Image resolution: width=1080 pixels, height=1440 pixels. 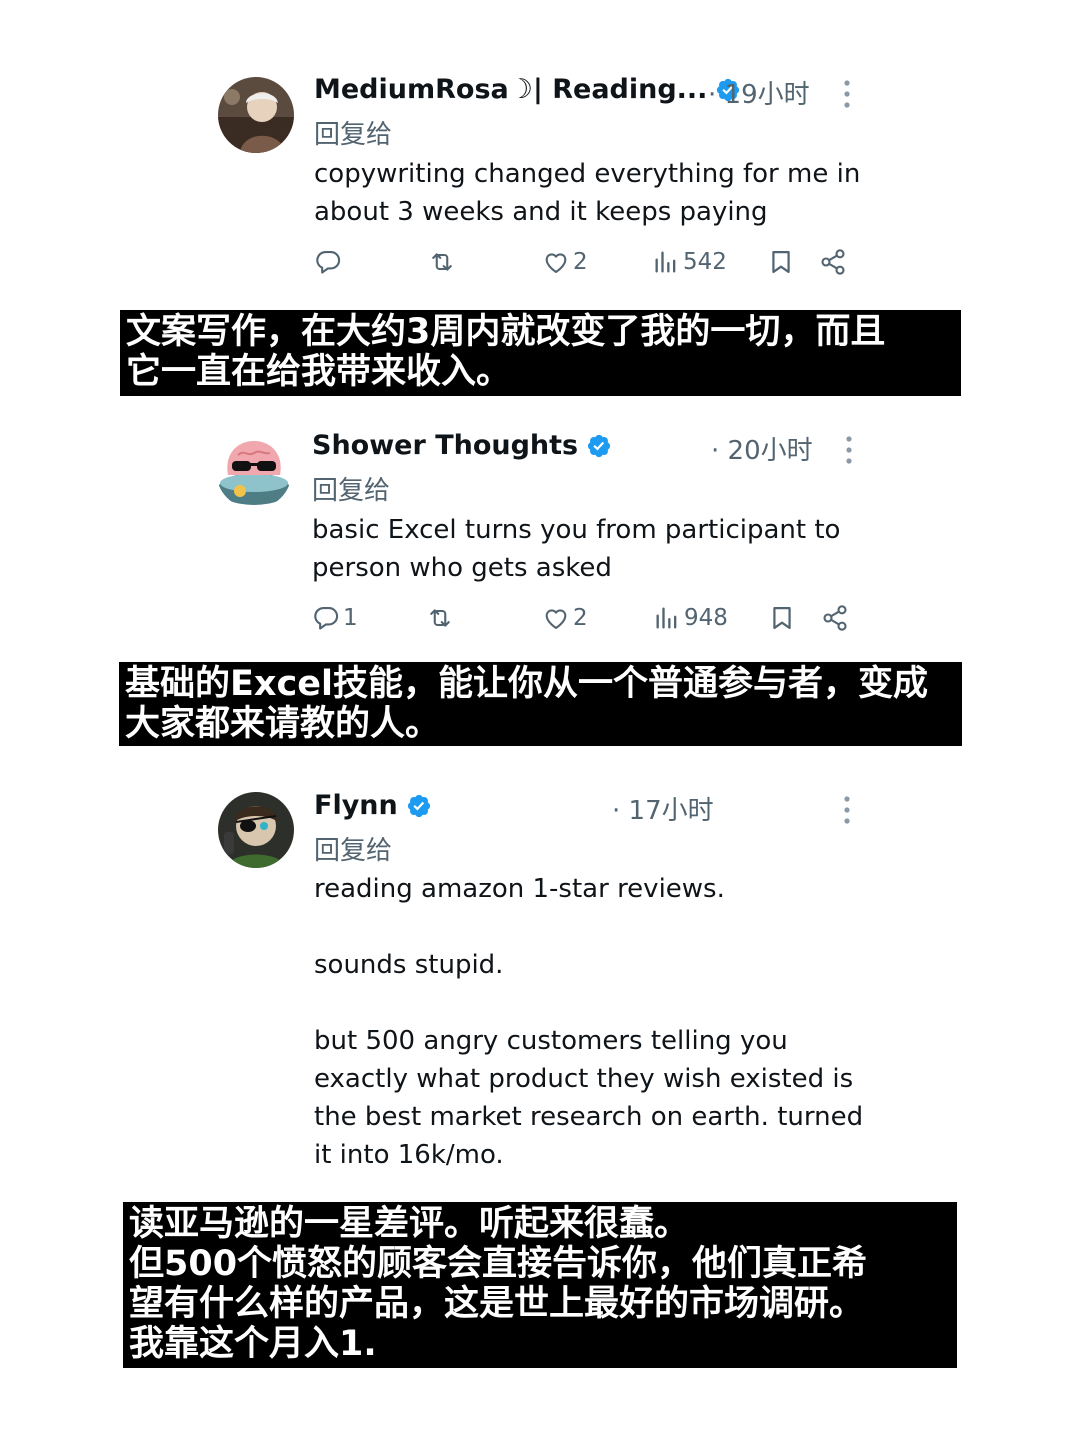 I want to click on action-bar: 2 542, so click(x=584, y=265).